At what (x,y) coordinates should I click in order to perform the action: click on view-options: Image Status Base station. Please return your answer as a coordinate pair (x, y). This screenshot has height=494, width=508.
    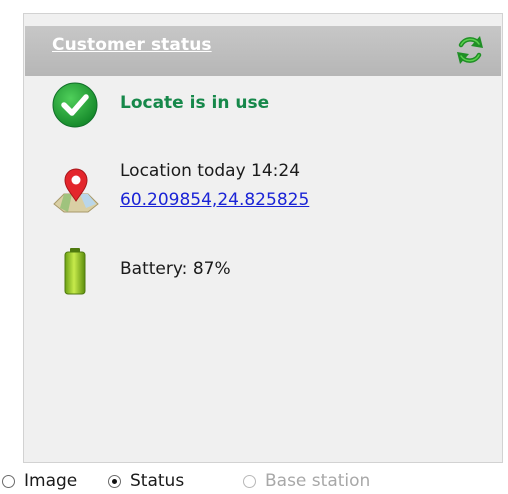
    Looking at the image, I should click on (254, 479).